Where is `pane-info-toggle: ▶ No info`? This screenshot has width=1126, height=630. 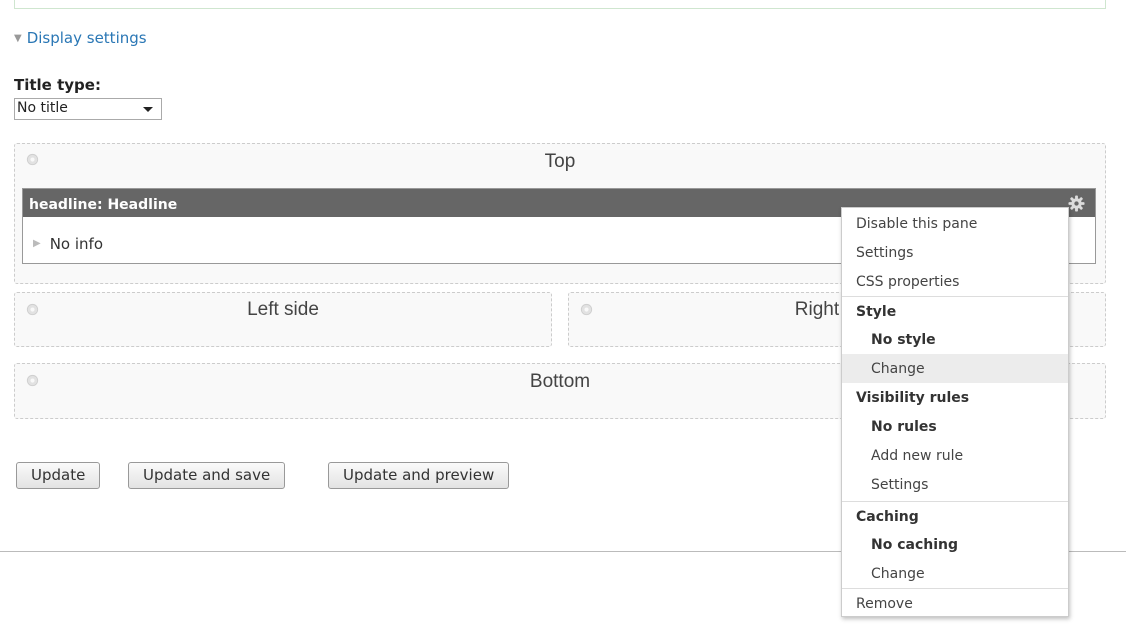 pane-info-toggle: ▶ No info is located at coordinates (68, 244).